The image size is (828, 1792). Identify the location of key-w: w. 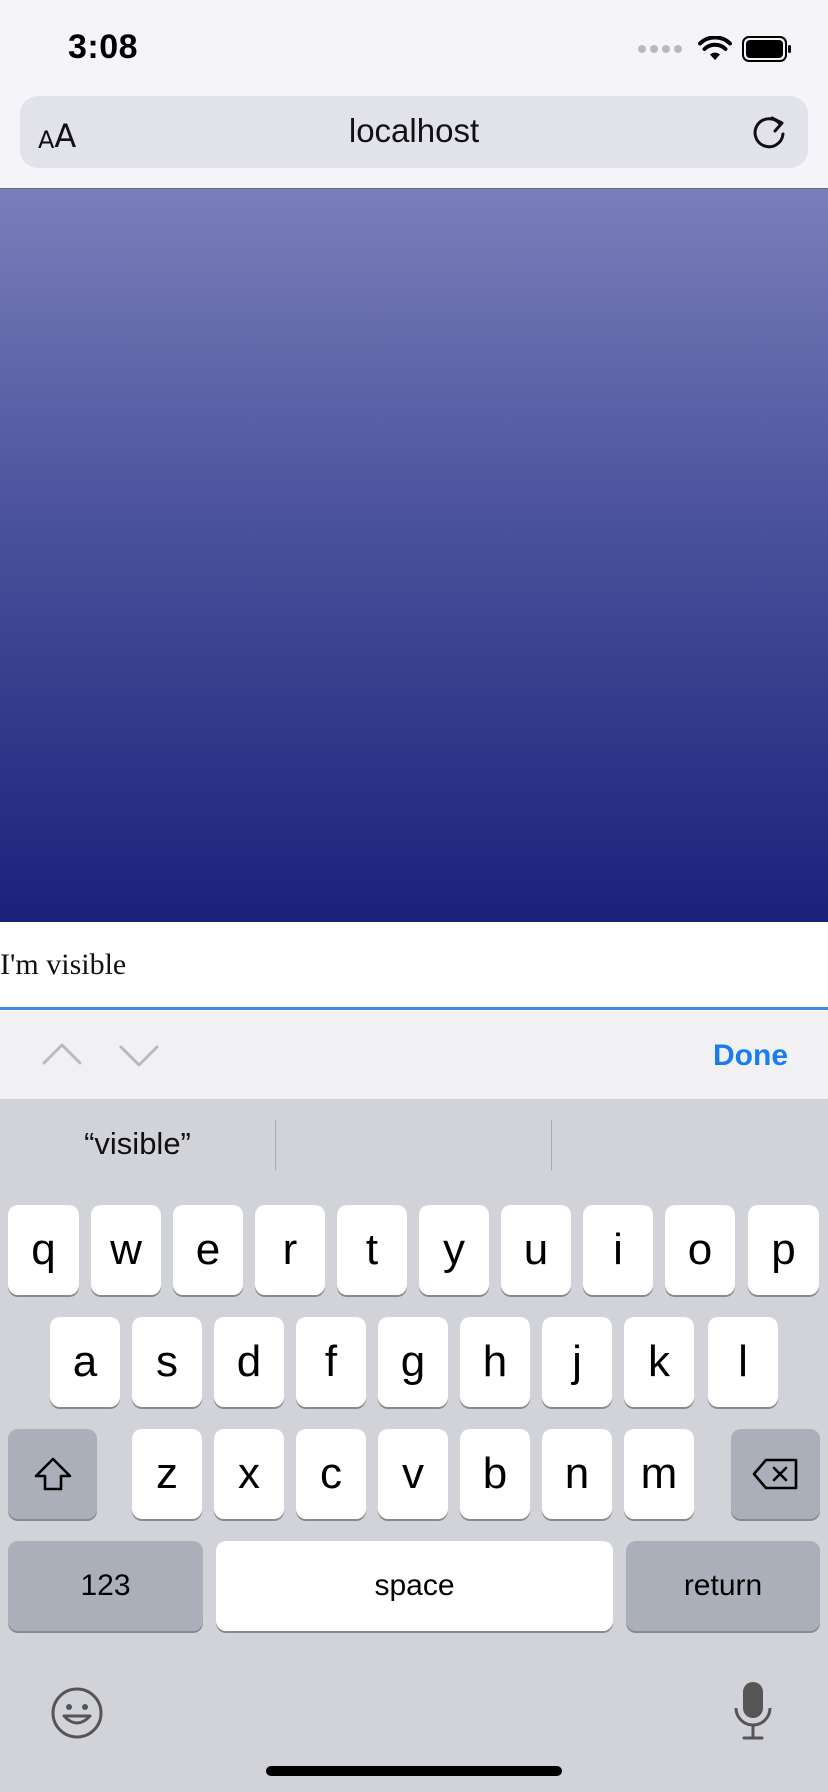
(126, 1250).